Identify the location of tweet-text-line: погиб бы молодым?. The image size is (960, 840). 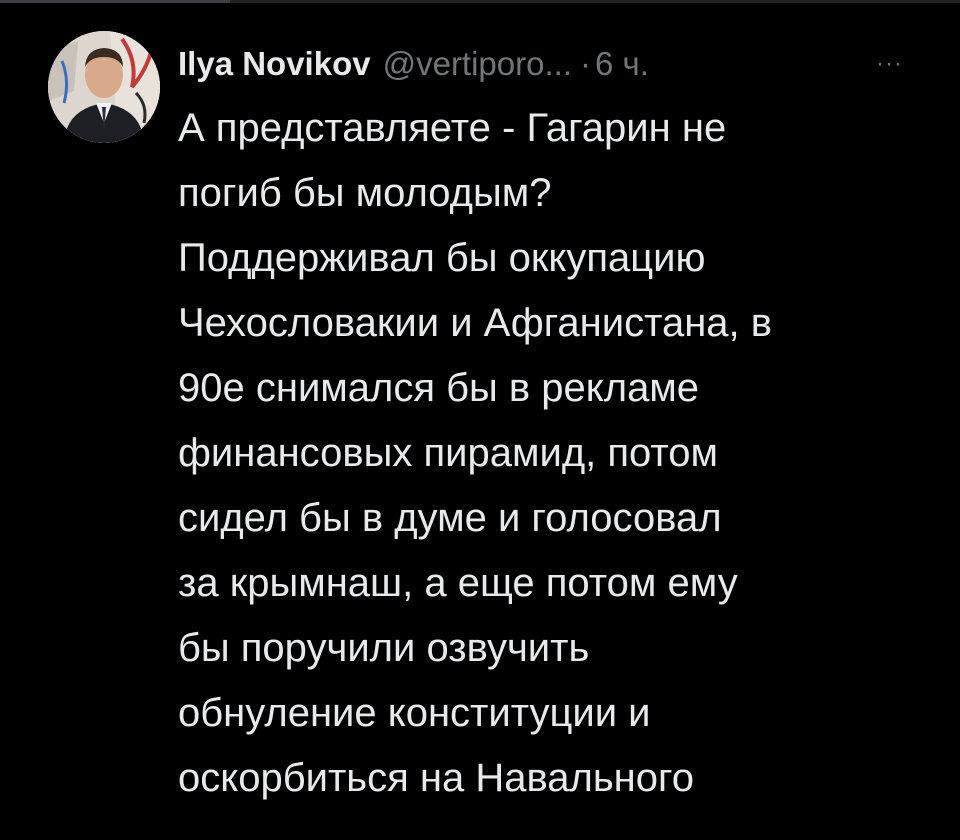
(365, 193).